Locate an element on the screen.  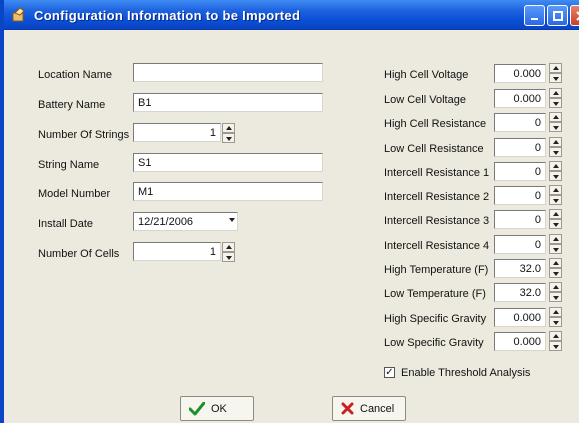
battery-name-input: B1 is located at coordinates (228, 102).